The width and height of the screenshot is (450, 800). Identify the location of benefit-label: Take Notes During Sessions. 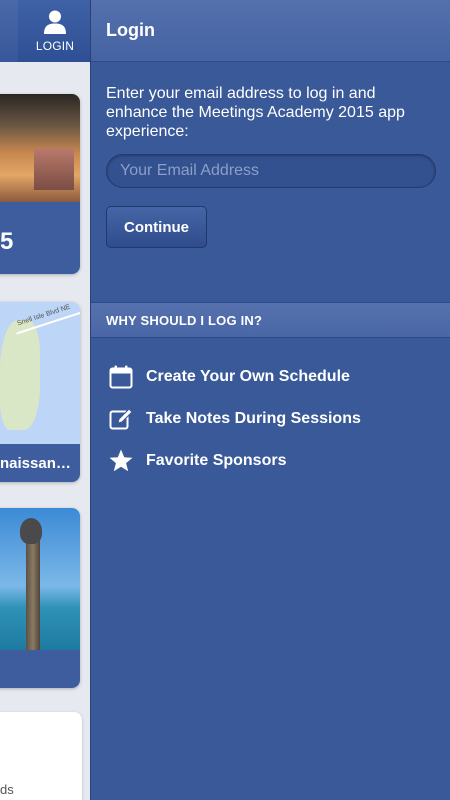
(253, 418).